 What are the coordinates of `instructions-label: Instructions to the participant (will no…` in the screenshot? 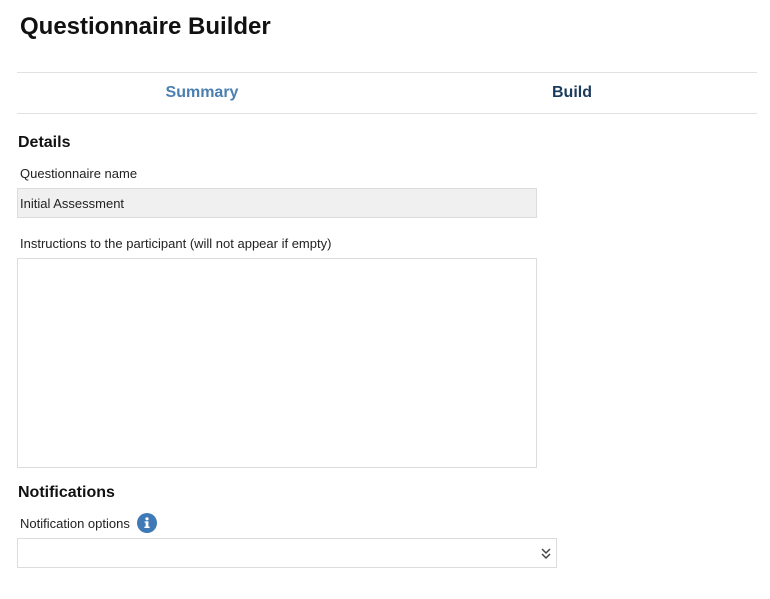 It's located at (176, 243).